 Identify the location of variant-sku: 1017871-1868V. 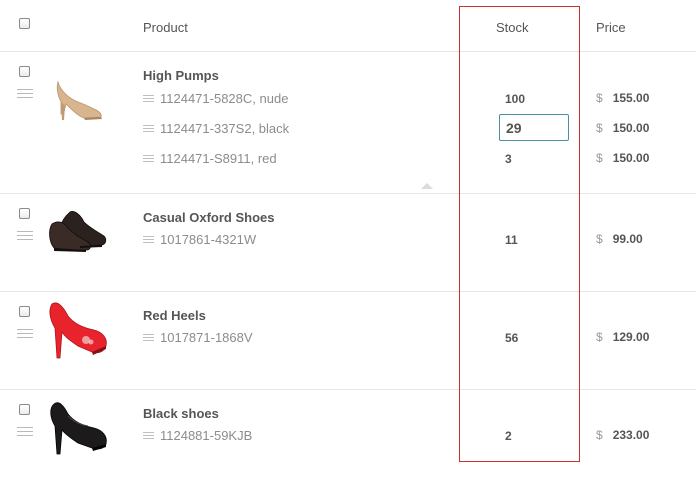
(198, 338).